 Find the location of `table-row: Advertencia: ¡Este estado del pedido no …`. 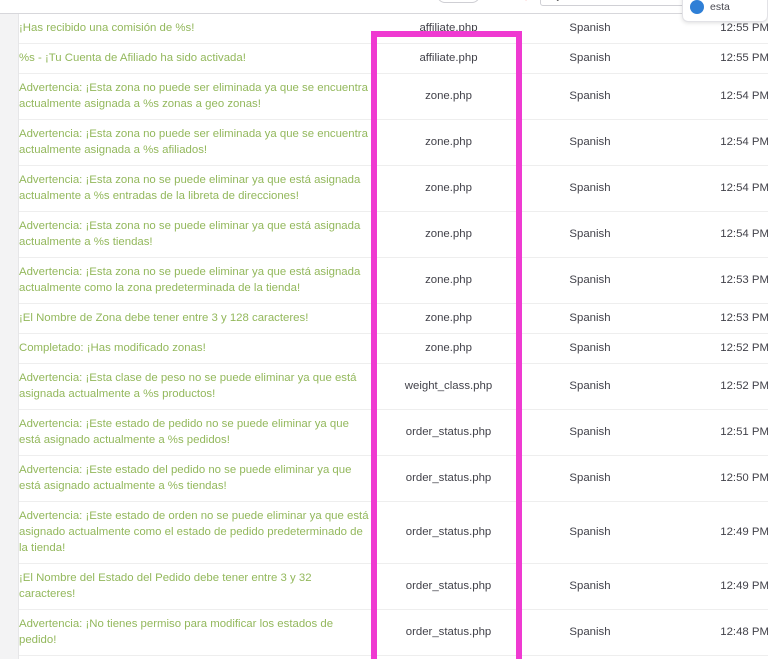

table-row: Advertencia: ¡Este estado del pedido no … is located at coordinates (393, 479).